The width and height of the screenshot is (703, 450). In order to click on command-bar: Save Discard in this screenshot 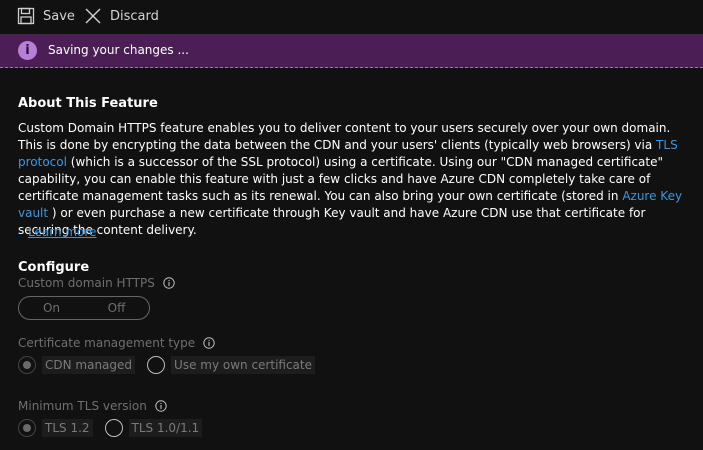, I will do `click(351, 16)`.